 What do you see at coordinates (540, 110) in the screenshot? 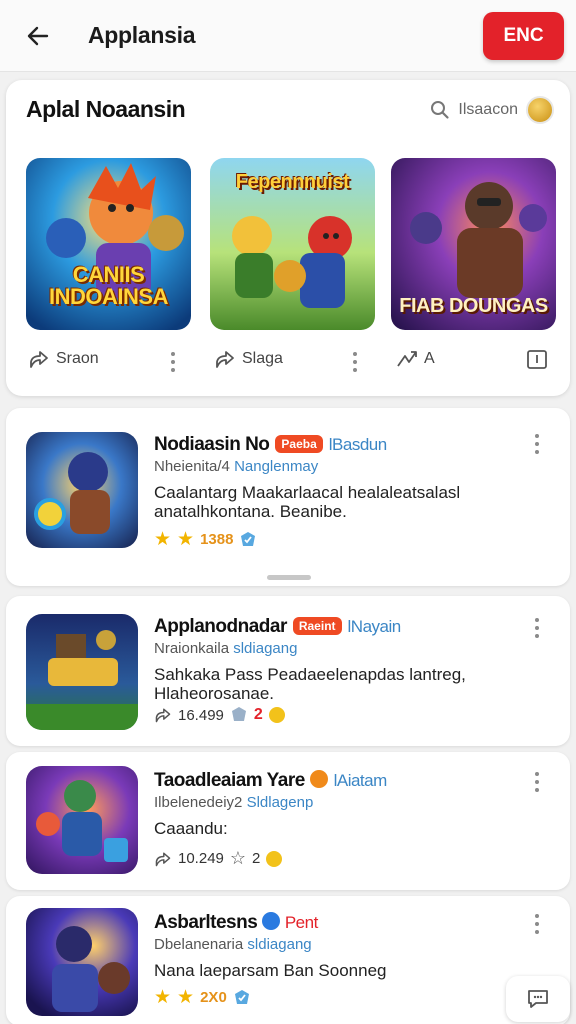
I see `coin-icon` at bounding box center [540, 110].